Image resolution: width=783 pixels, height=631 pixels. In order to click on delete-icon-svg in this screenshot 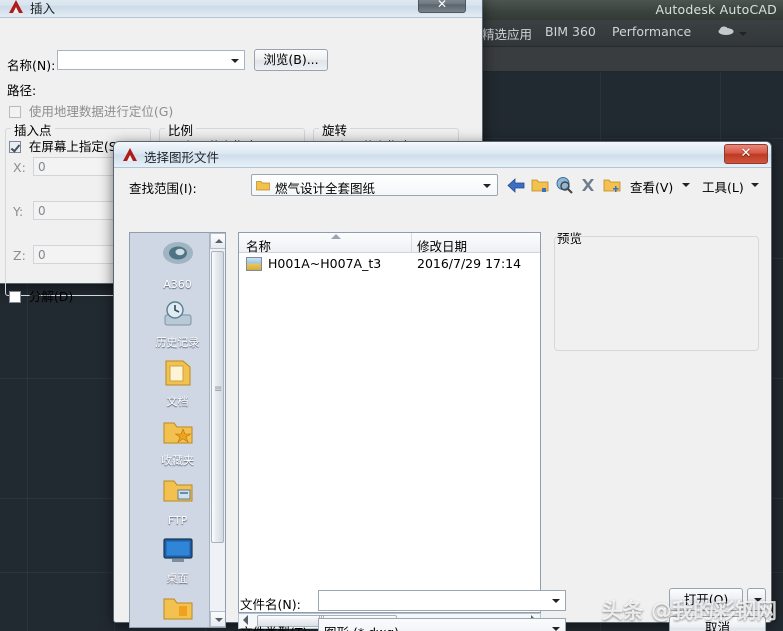, I will do `click(588, 185)`.